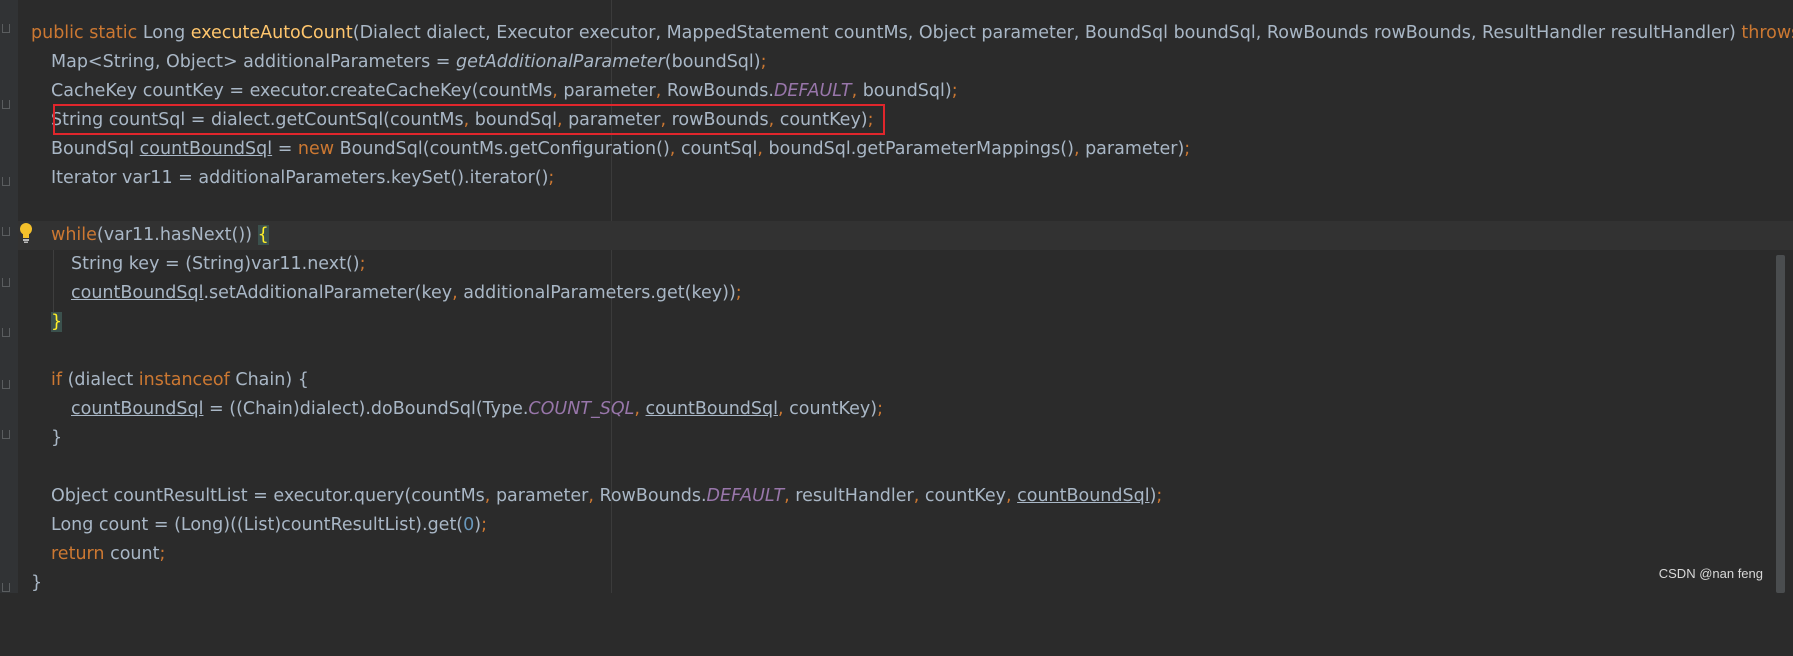  I want to click on editor-gutter, so click(9, 296).